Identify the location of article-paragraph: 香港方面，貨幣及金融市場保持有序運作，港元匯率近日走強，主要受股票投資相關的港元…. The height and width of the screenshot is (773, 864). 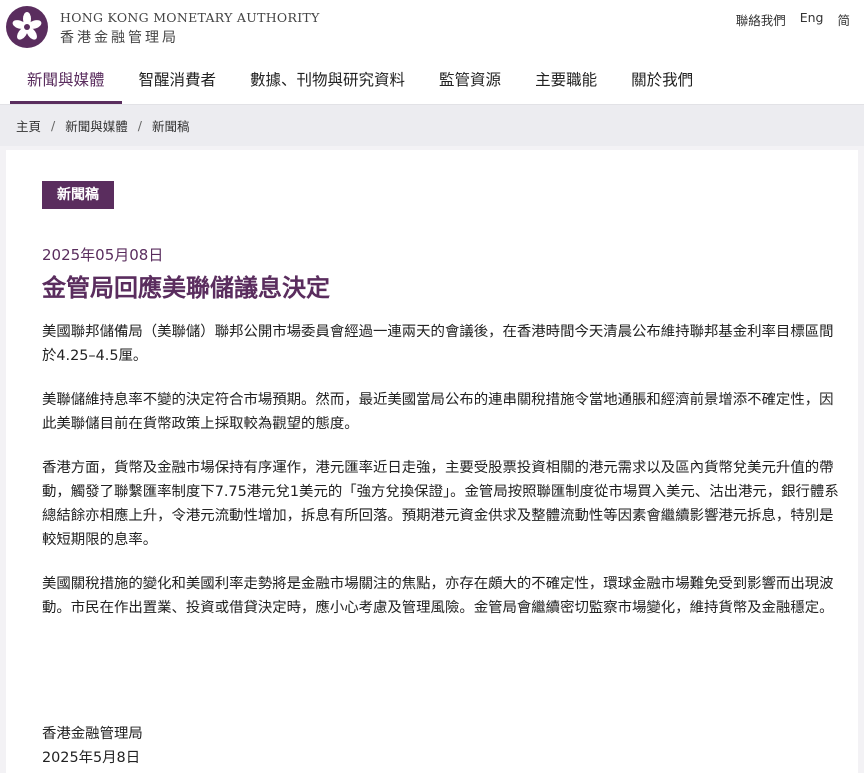
(440, 504).